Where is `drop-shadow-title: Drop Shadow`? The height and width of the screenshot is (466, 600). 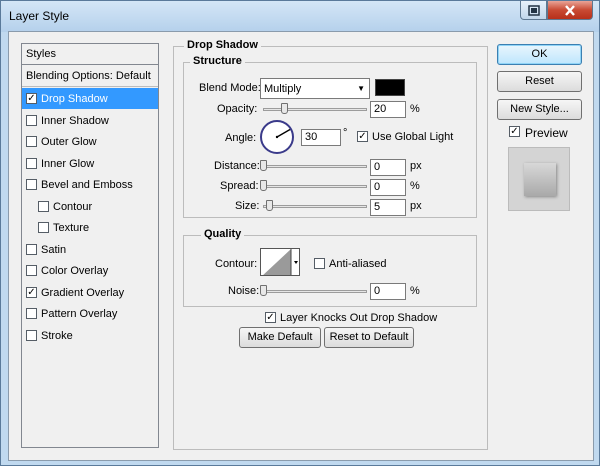
drop-shadow-title: Drop Shadow is located at coordinates (222, 45).